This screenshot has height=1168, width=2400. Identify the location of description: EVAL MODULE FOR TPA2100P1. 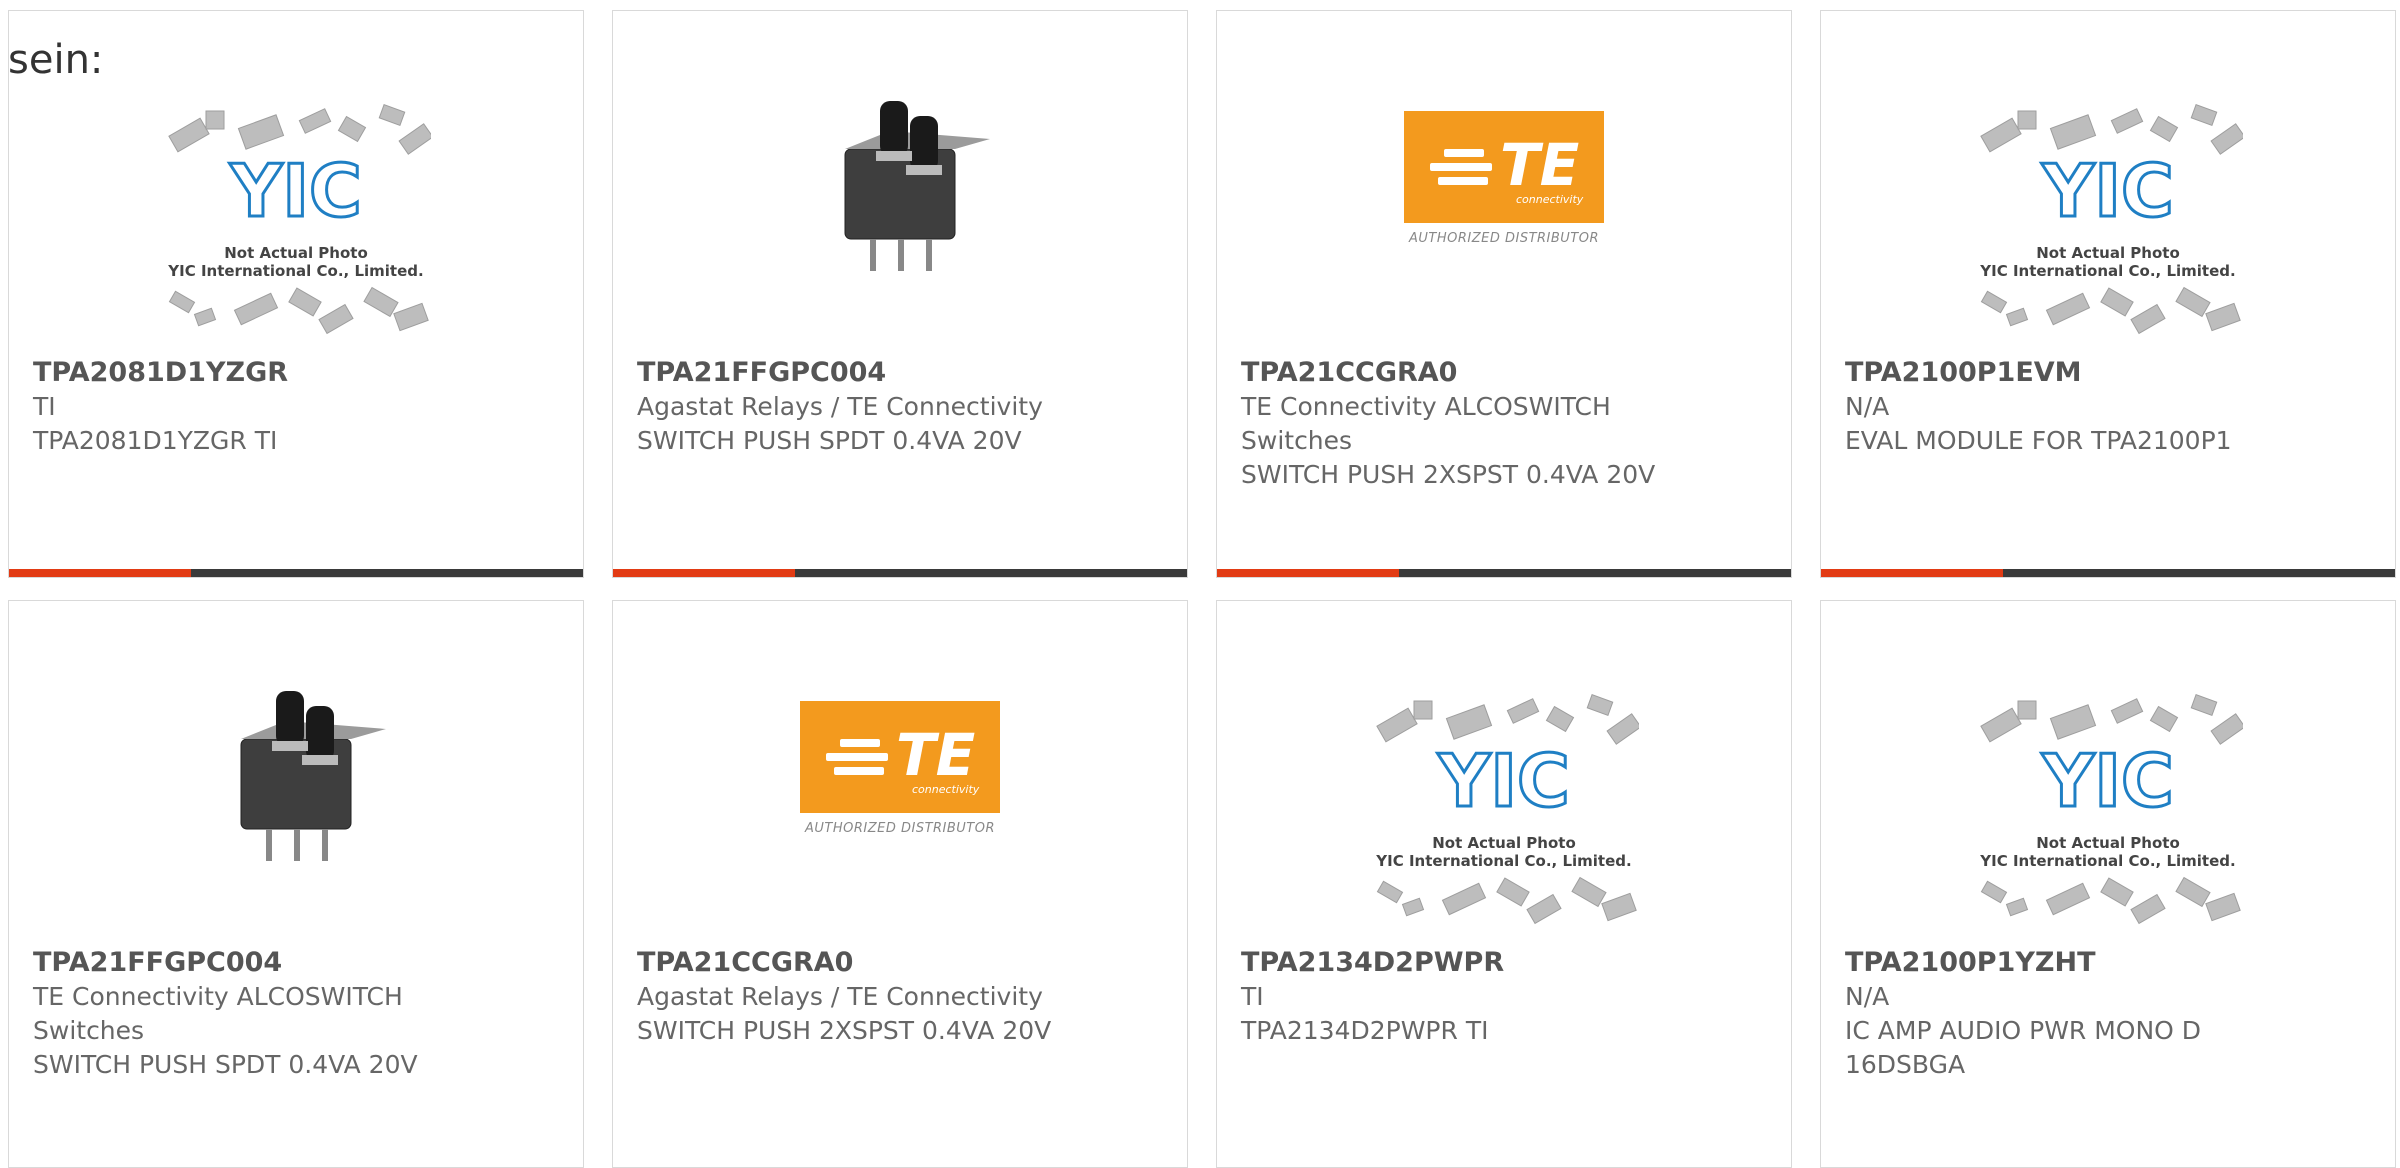
(2038, 440).